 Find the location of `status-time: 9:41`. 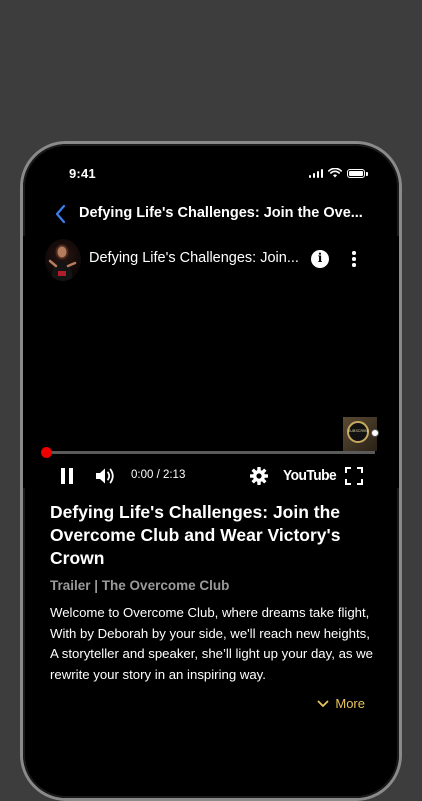

status-time: 9:41 is located at coordinates (82, 173).